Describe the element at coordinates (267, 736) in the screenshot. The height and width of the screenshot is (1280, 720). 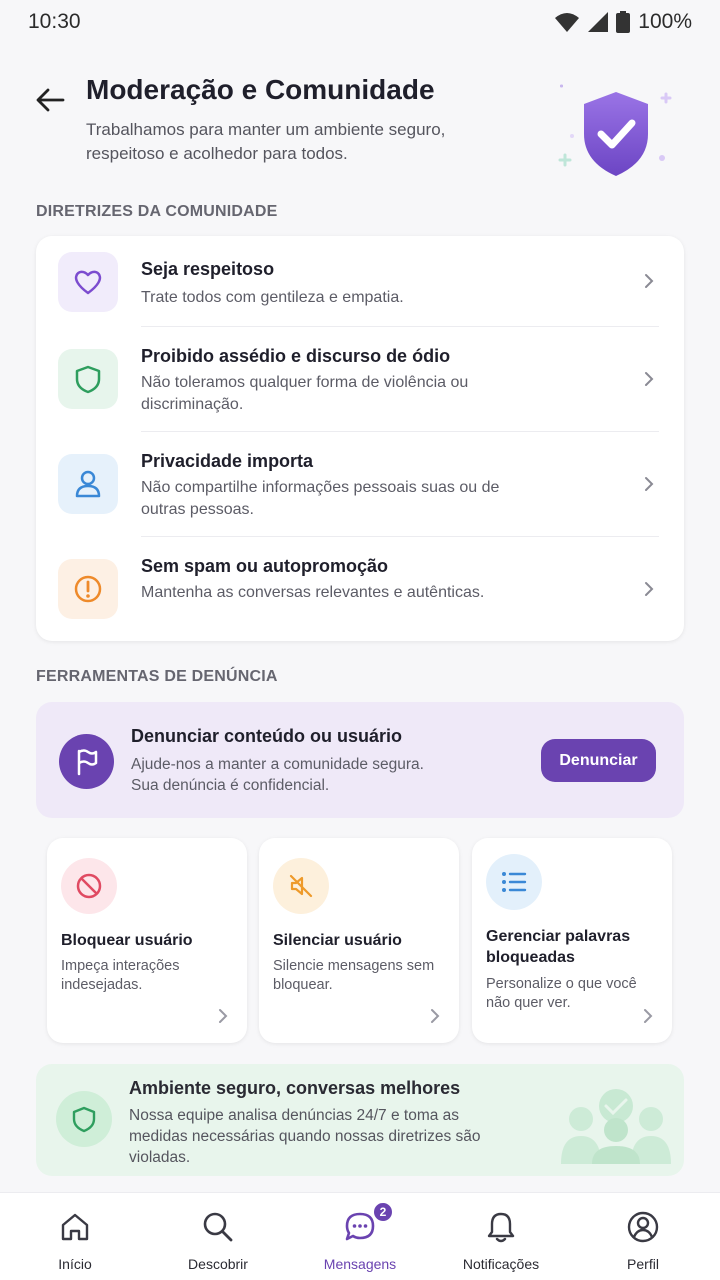
I see `report-title: Denunciar conteúdo ou usuário` at that location.